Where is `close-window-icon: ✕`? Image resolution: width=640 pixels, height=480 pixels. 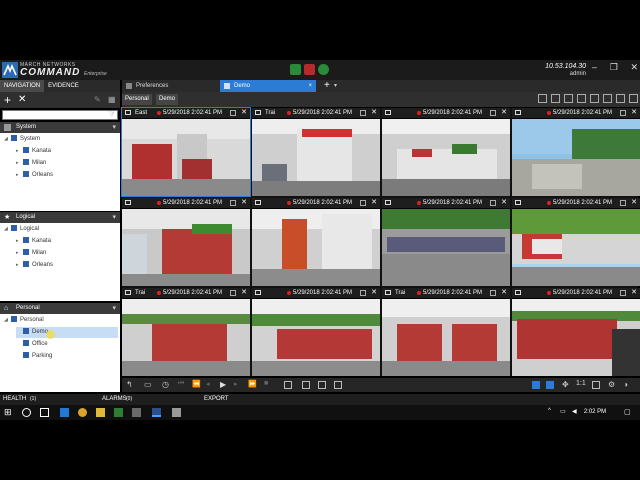
close-window-icon: ✕ is located at coordinates (634, 68).